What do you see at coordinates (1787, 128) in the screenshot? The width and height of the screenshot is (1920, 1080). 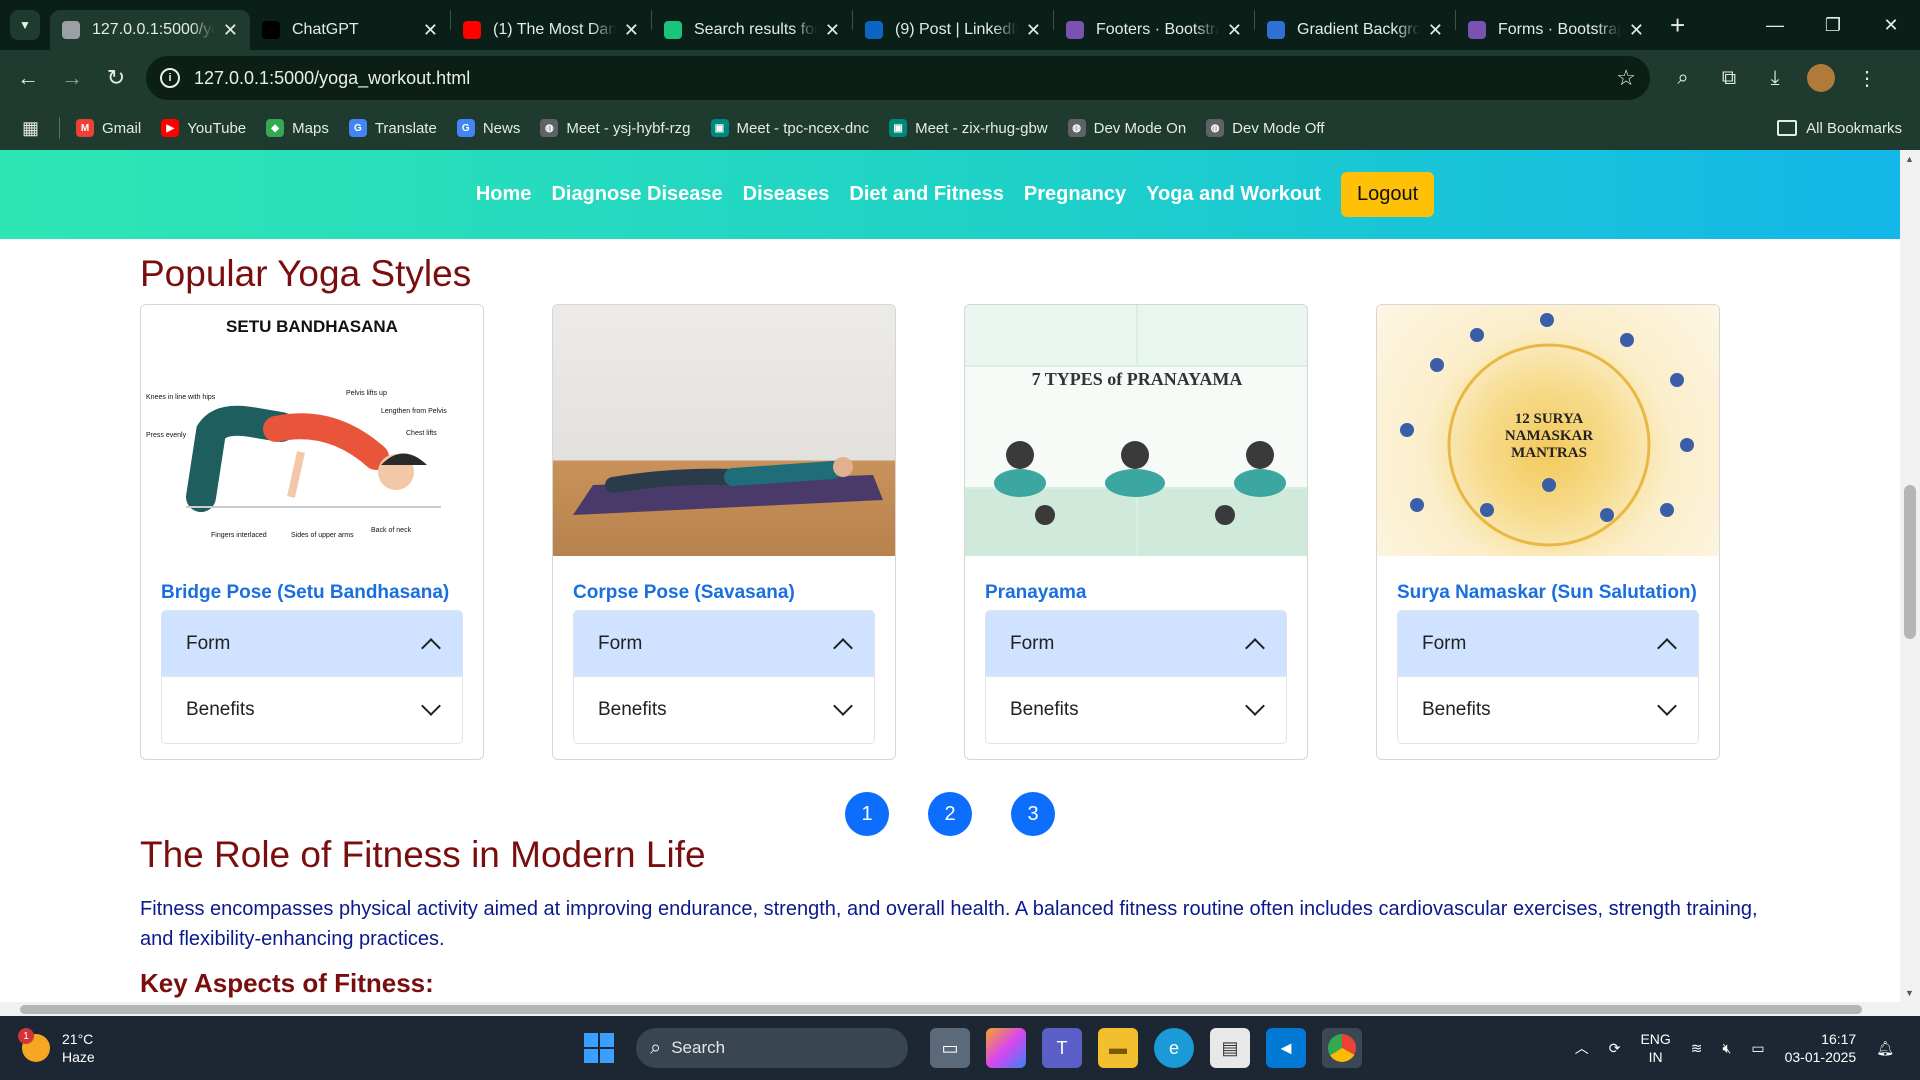 I see `folder-icon` at bounding box center [1787, 128].